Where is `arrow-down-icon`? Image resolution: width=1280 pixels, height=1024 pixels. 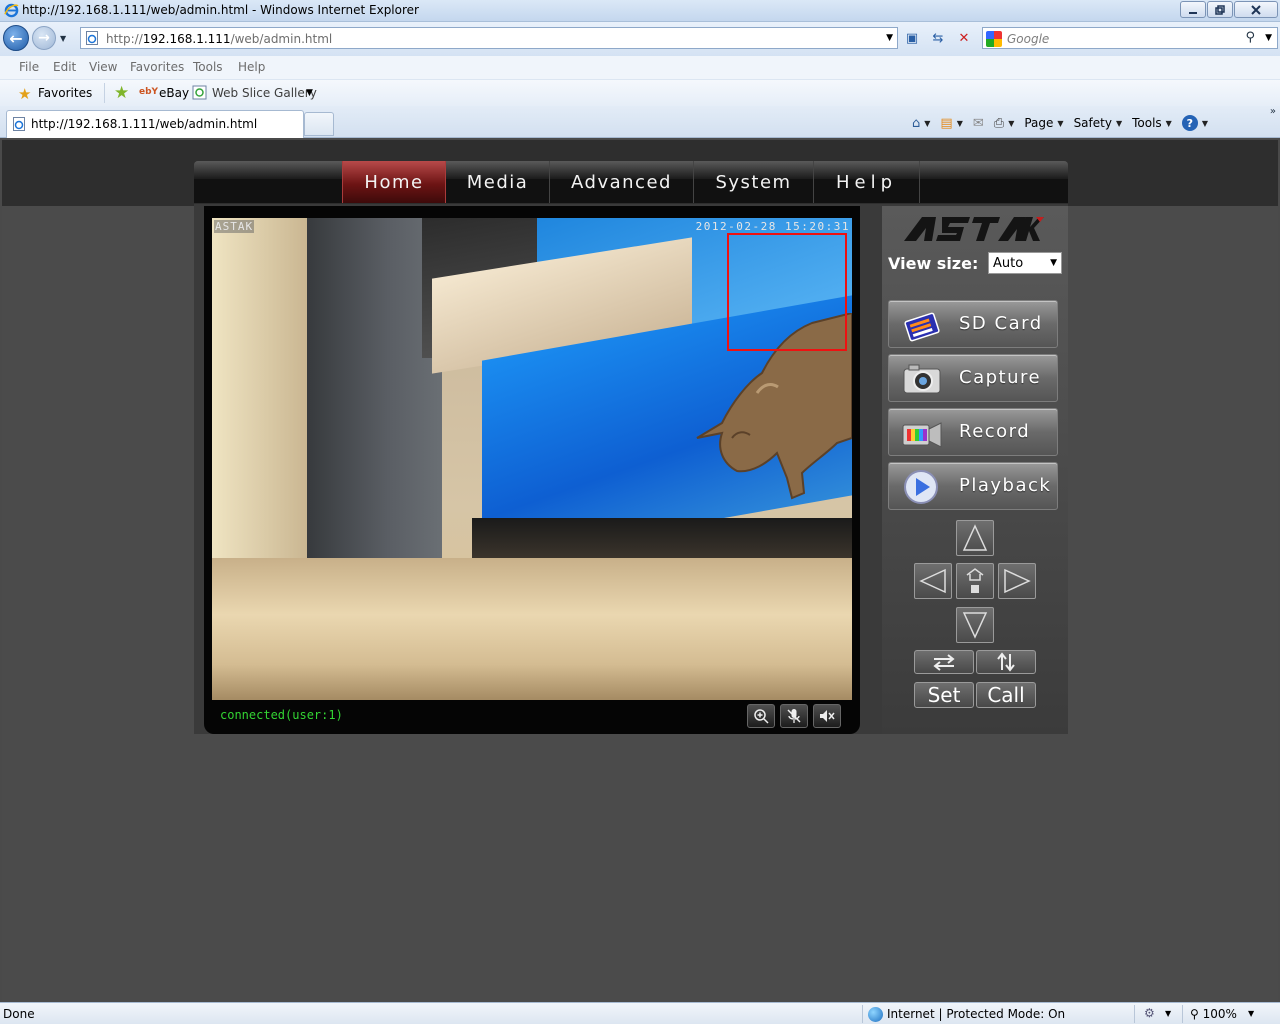 arrow-down-icon is located at coordinates (975, 625).